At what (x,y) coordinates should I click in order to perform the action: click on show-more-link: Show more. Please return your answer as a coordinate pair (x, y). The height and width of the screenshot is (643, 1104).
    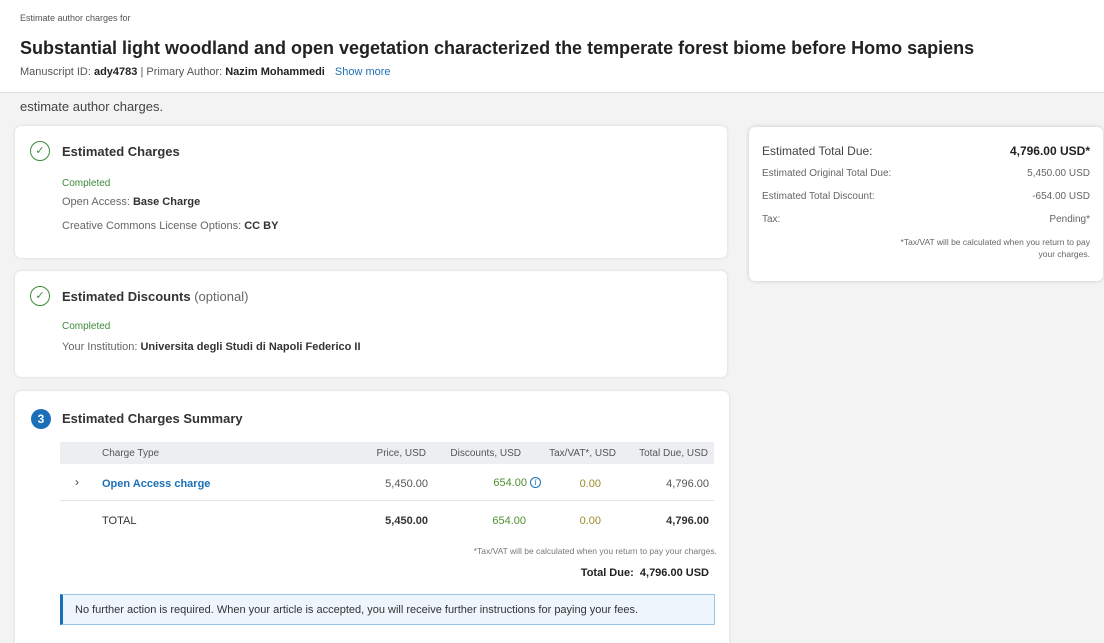
    Looking at the image, I should click on (363, 72).